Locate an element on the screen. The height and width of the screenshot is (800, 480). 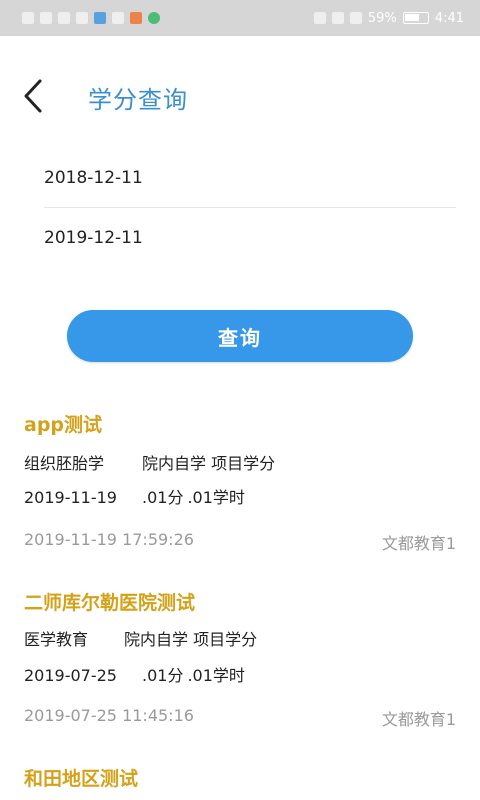
record-credit-line: 2019-11-19 .01分 .01学时 is located at coordinates (134, 496).